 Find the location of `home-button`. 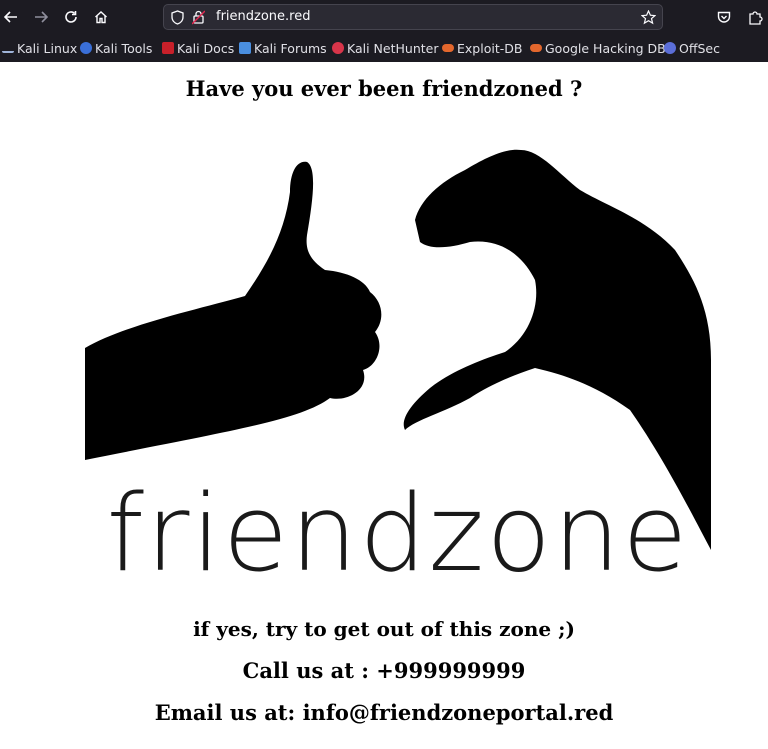

home-button is located at coordinates (101, 17).